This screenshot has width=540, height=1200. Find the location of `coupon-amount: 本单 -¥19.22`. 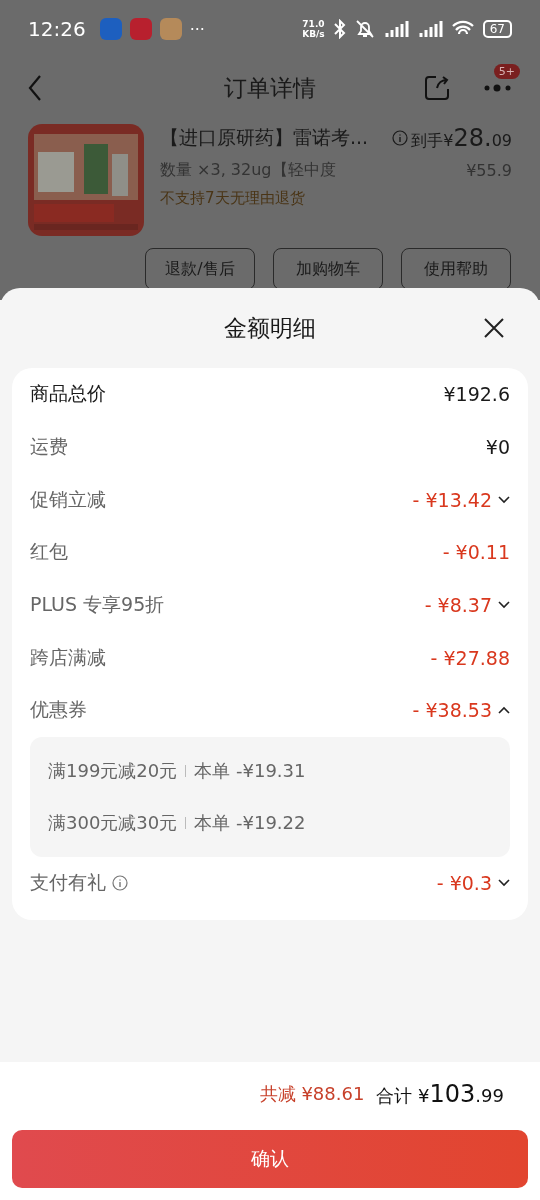

coupon-amount: 本单 -¥19.22 is located at coordinates (250, 822).